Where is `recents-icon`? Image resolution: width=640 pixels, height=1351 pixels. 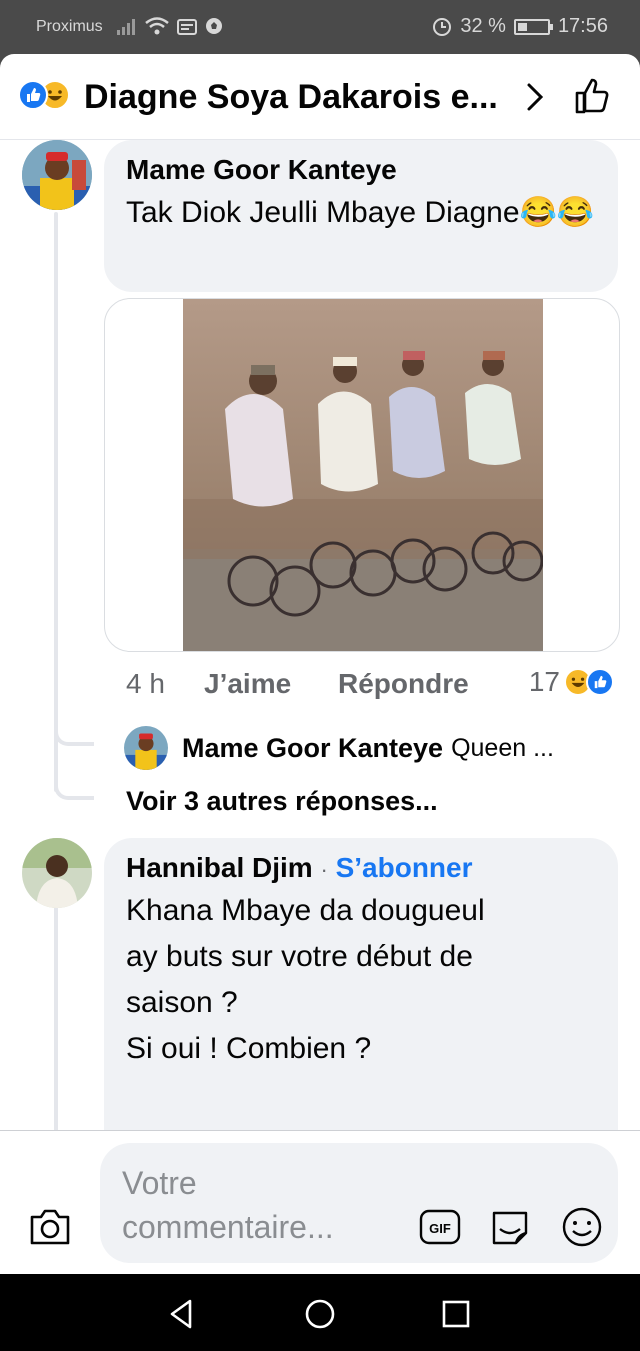
recents-icon is located at coordinates (456, 1314).